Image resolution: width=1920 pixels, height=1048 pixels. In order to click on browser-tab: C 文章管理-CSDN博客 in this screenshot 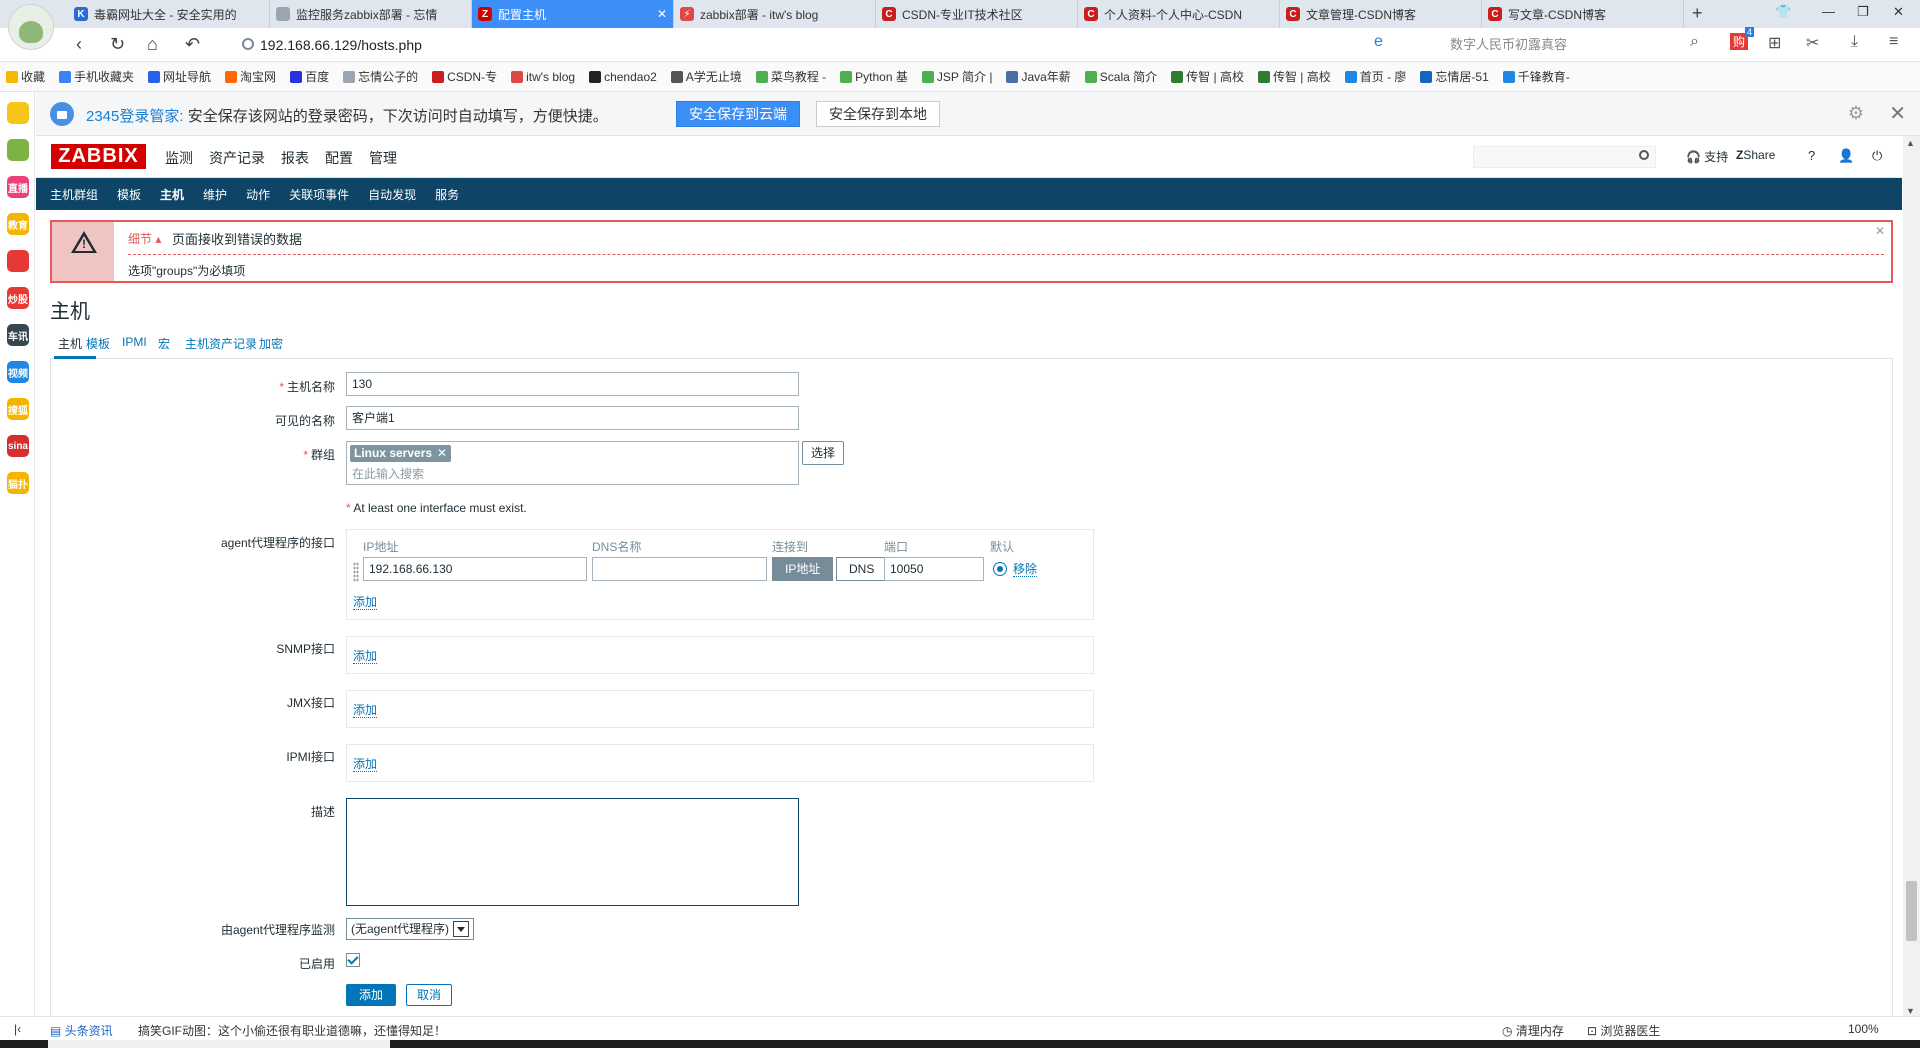, I will do `click(1381, 14)`.